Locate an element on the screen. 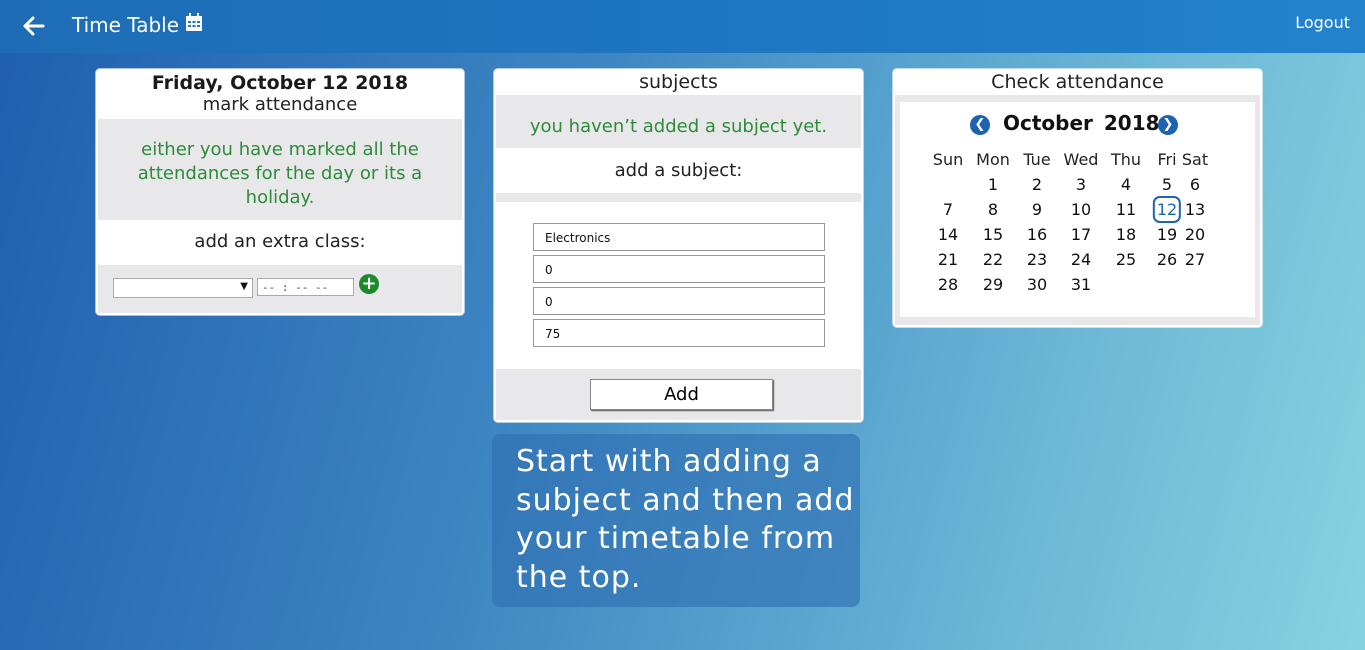 The width and height of the screenshot is (1365, 650). app-title: Time Table is located at coordinates (137, 24).